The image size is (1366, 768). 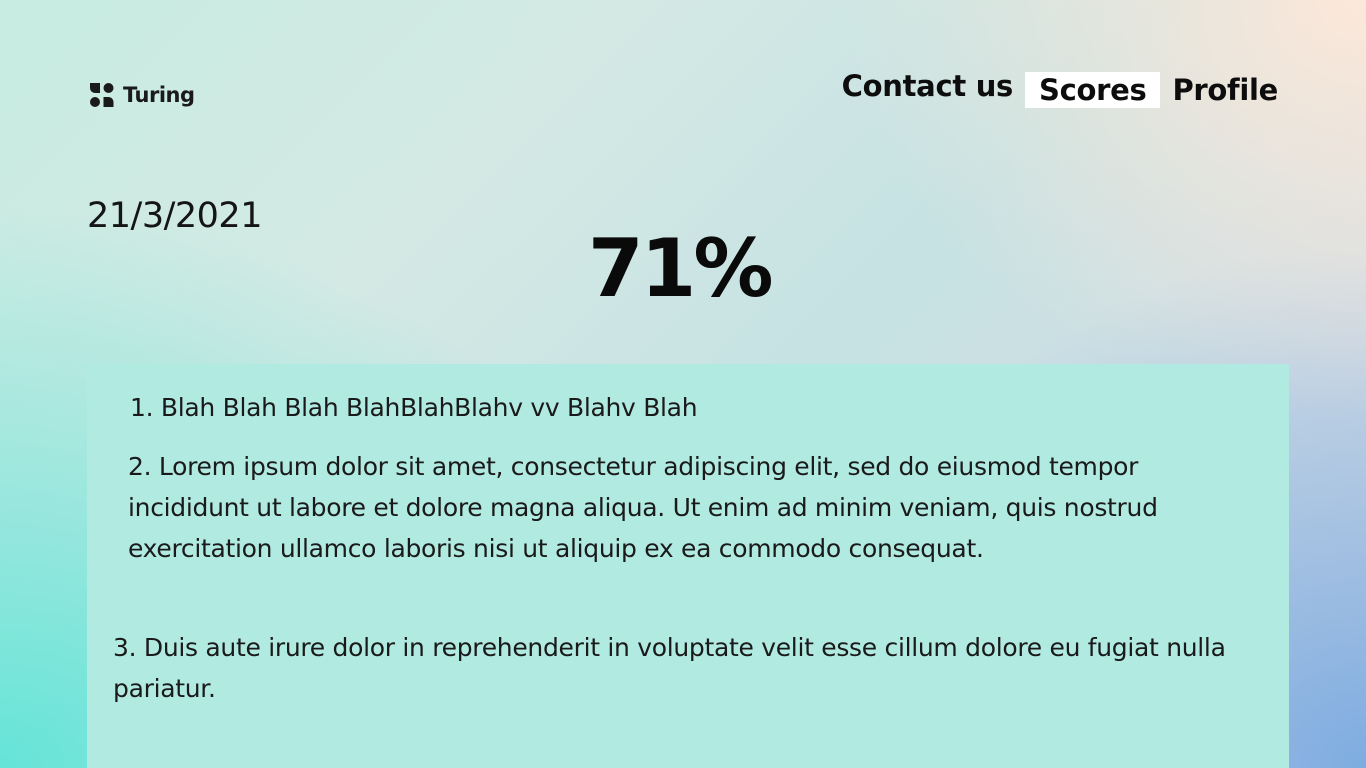 I want to click on score-percentage: 71%, so click(x=680, y=268).